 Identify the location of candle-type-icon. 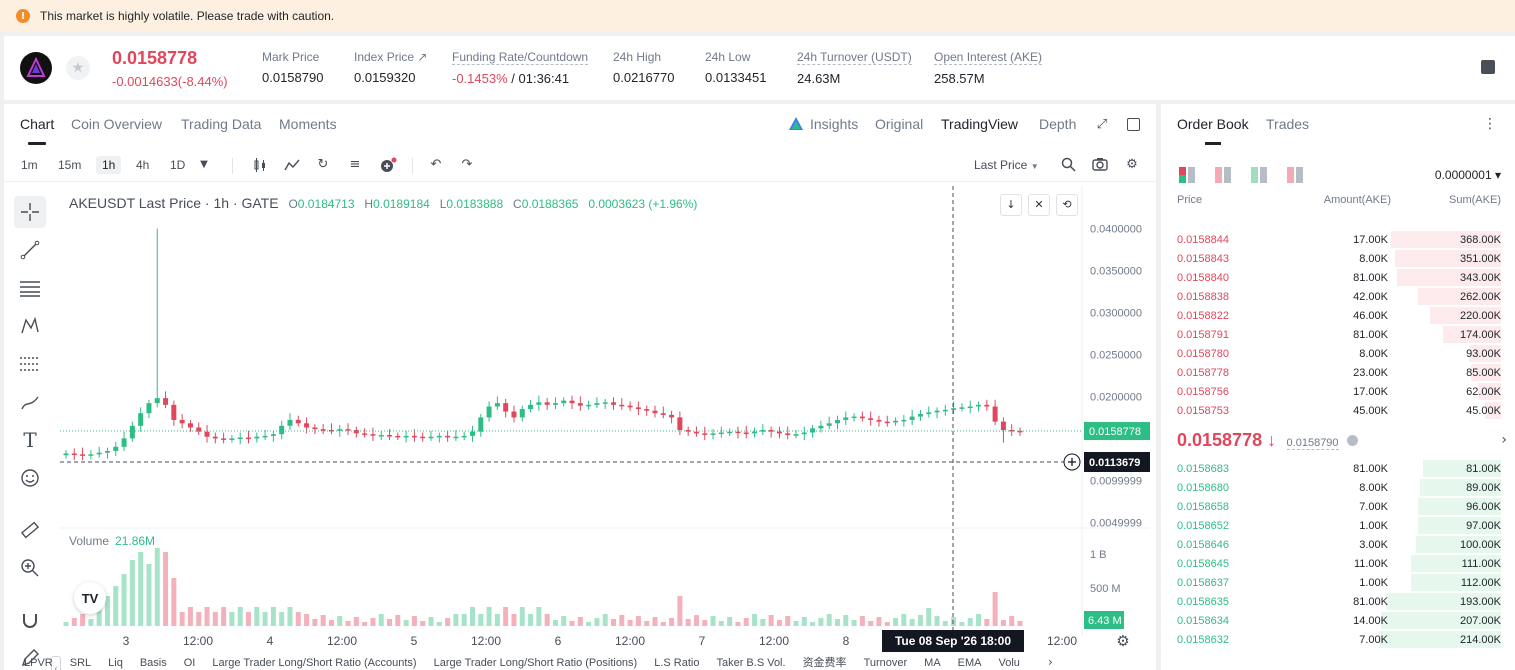
(260, 165).